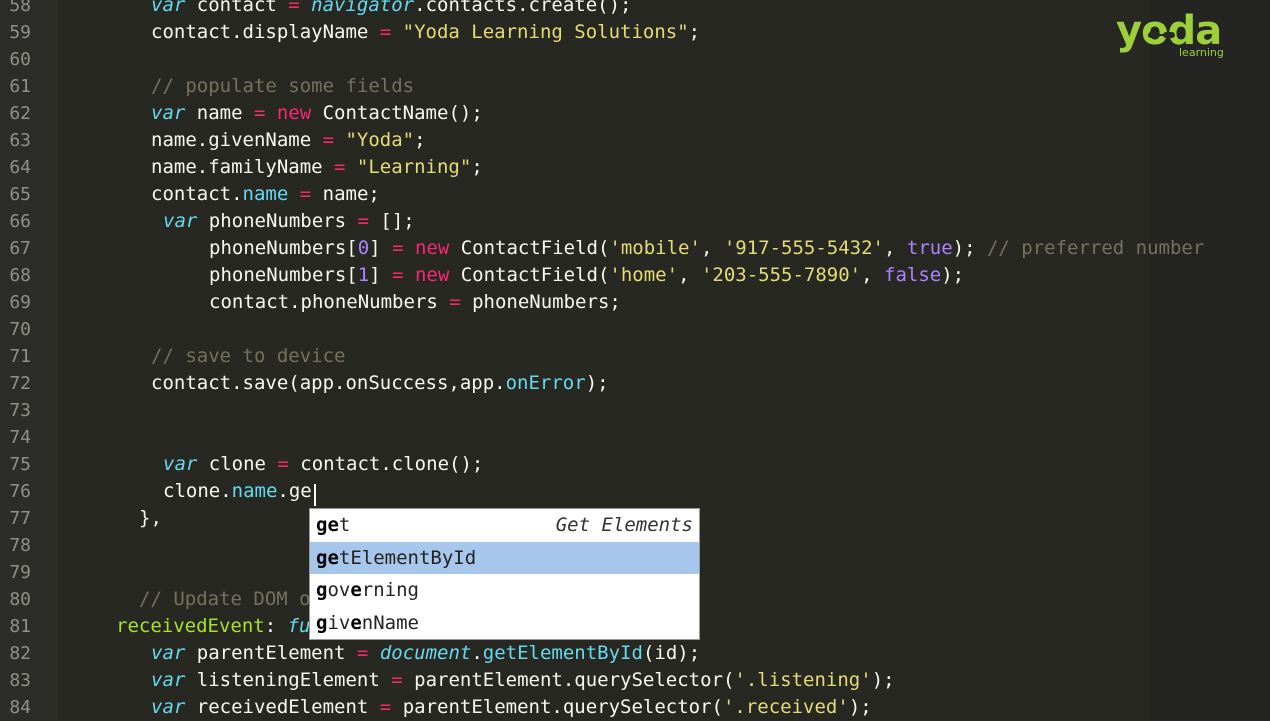 This screenshot has height=721, width=1270. What do you see at coordinates (367, 622) in the screenshot?
I see `autocomplete-item-label: givenName` at bounding box center [367, 622].